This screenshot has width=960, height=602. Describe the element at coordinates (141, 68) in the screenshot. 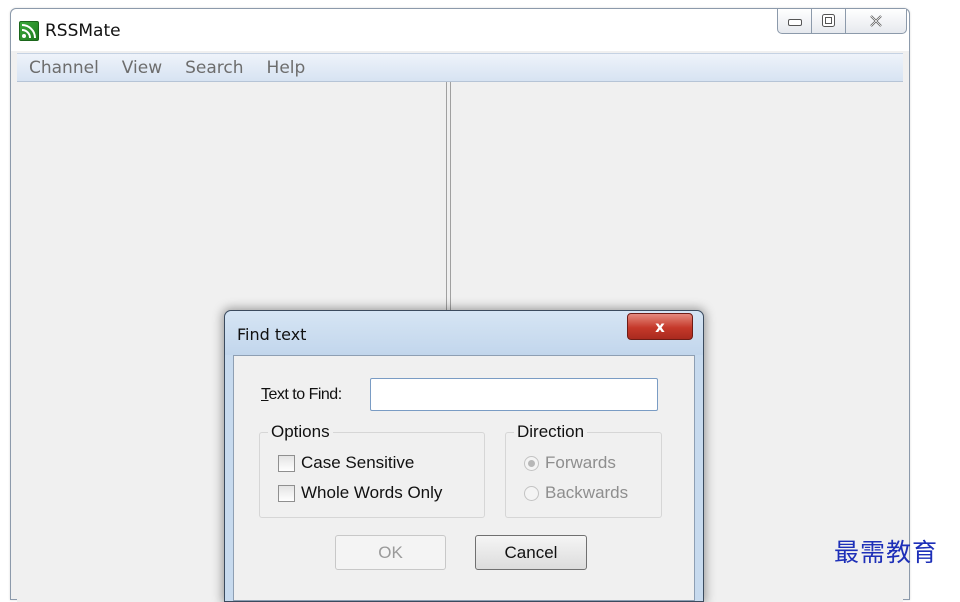

I see `menu-view: View` at that location.